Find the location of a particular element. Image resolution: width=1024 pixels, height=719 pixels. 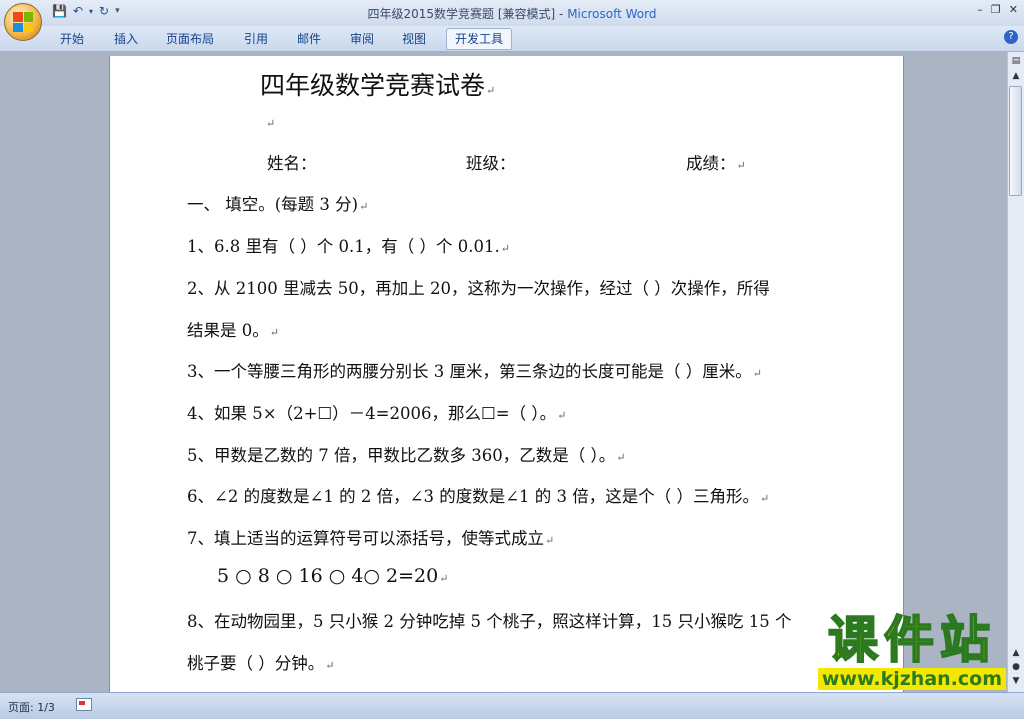

tab-home: 开始 is located at coordinates (72, 38).